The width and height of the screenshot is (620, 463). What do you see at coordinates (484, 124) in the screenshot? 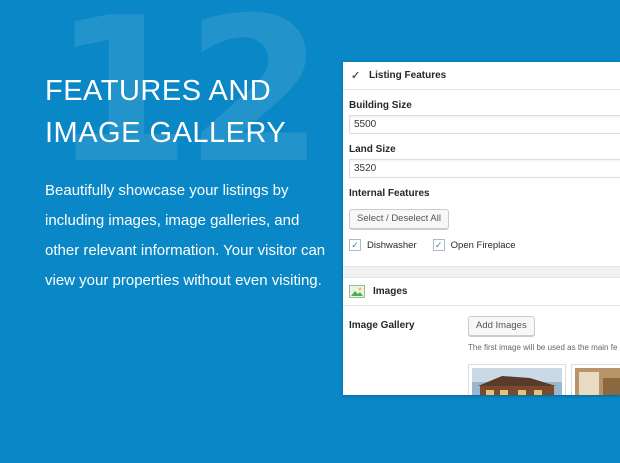
I see `building-size-input: 5500` at bounding box center [484, 124].